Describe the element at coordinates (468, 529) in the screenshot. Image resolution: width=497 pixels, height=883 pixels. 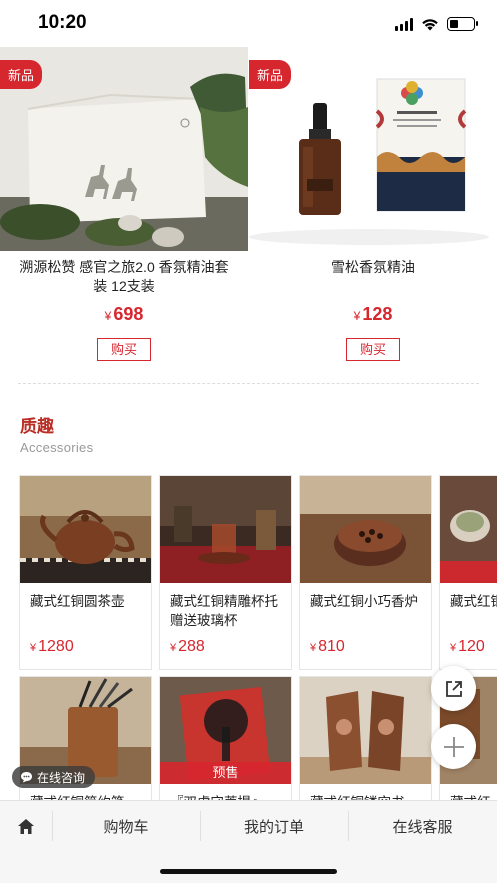
I see `product-image: 预` at that location.